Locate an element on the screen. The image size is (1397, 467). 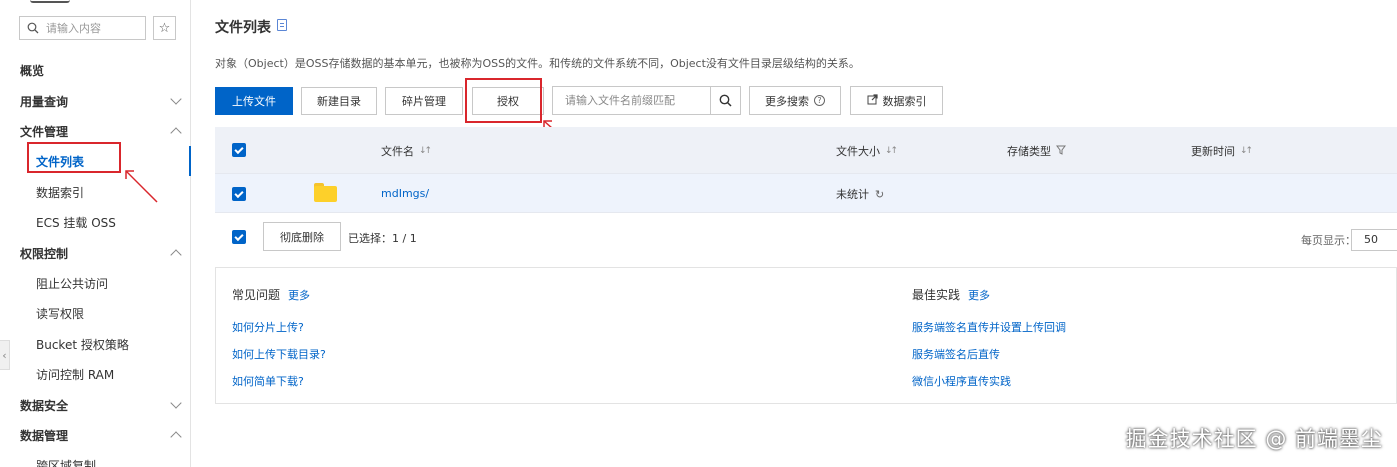
sidebar-search is located at coordinates (82, 28).